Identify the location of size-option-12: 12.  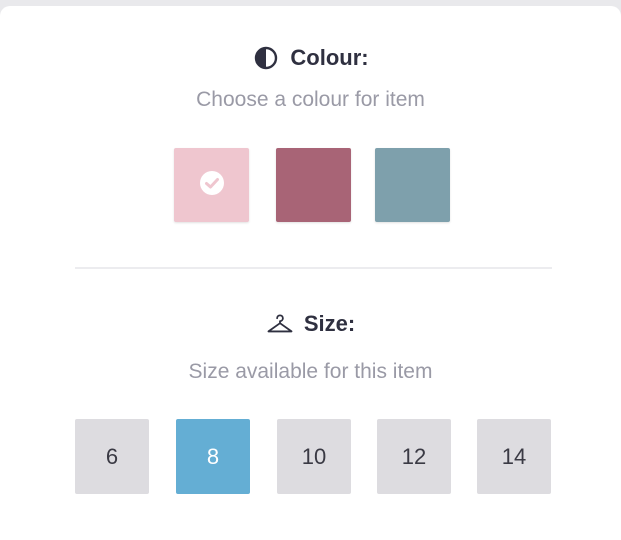
(414, 456).